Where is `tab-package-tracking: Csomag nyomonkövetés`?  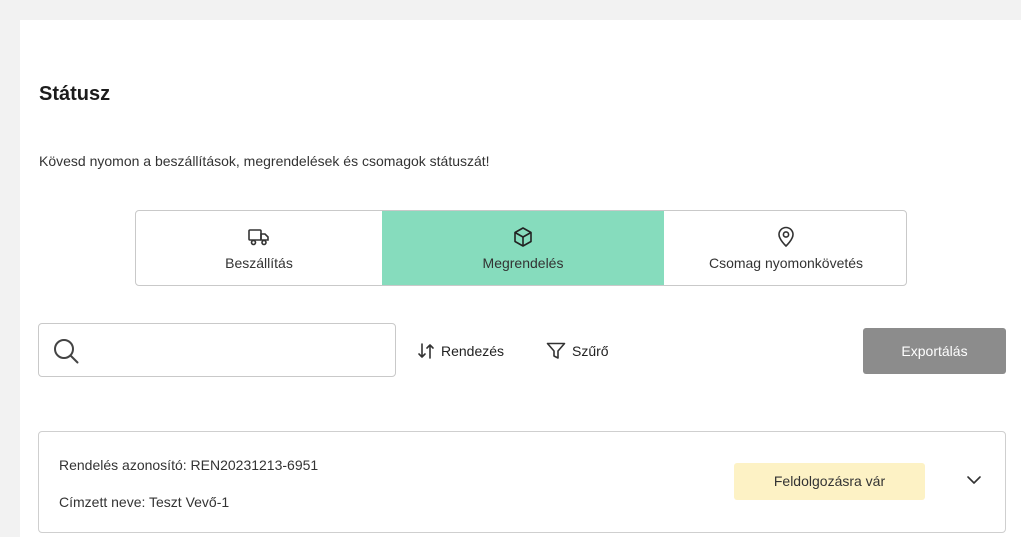 tab-package-tracking: Csomag nyomonkövetés is located at coordinates (785, 248).